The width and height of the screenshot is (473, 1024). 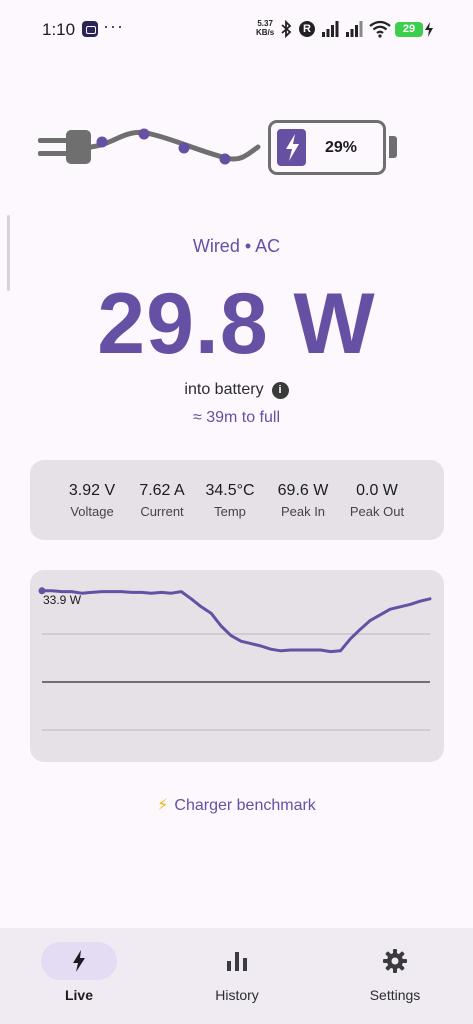 I want to click on battery-fill, so click(x=291, y=147).